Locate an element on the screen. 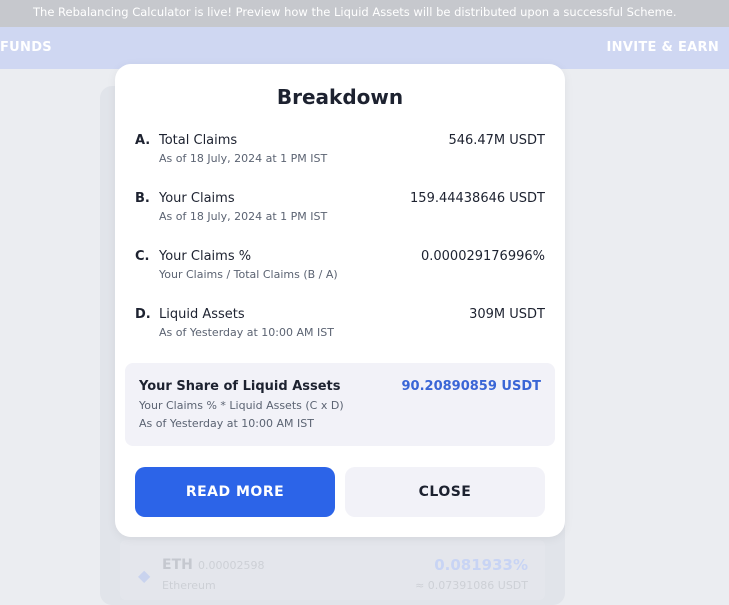 The image size is (729, 605). share-as-of: As of Yesterday at 10:00 AM IST is located at coordinates (226, 423).